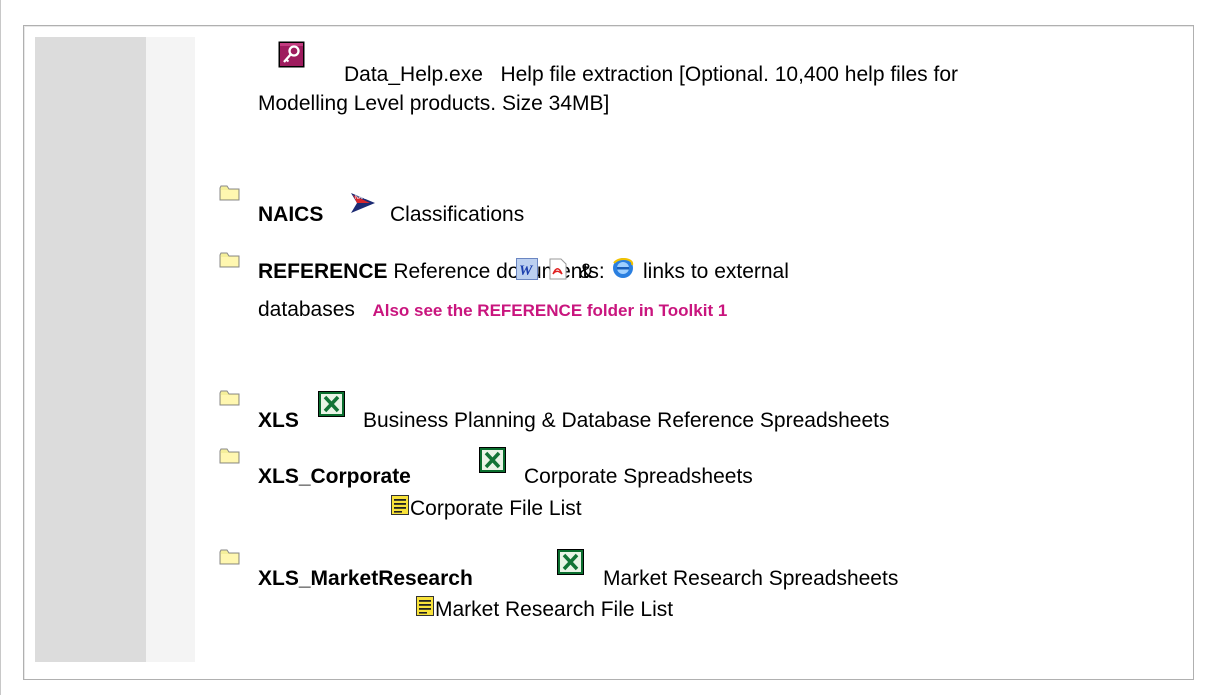 Image resolution: width=1206 pixels, height=695 pixels. What do you see at coordinates (413, 74) in the screenshot?
I see `data-help-filename: Data_Help.exe` at bounding box center [413, 74].